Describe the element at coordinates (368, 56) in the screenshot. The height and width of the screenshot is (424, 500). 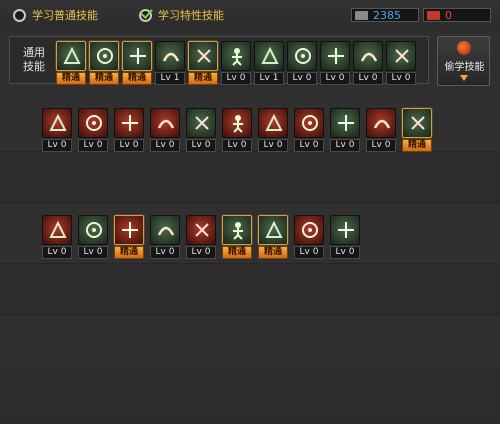
I see `power-icon` at that location.